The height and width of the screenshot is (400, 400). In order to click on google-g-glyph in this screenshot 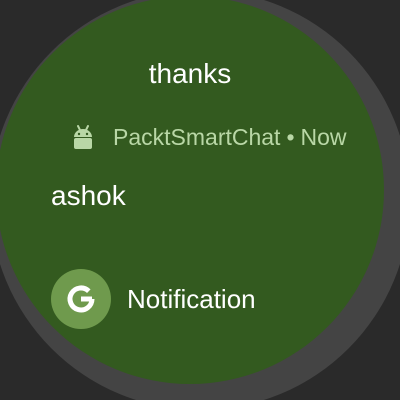, I will do `click(81, 299)`.